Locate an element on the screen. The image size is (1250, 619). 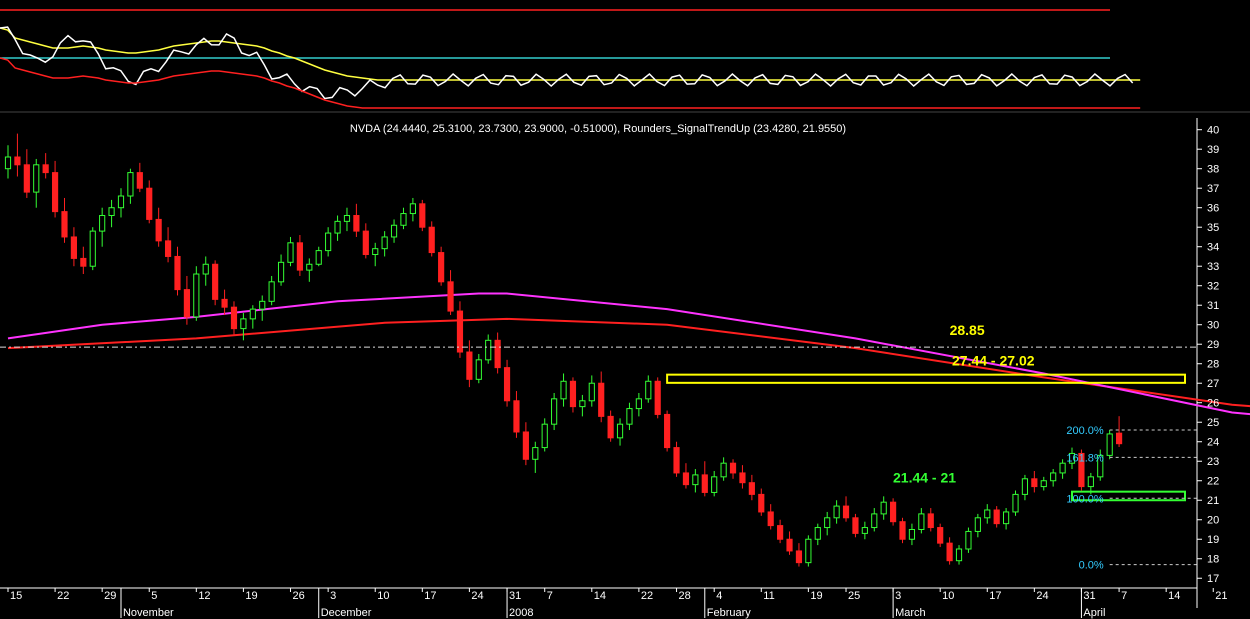
fib-level-label: 200.0% is located at coordinates (1085, 431).